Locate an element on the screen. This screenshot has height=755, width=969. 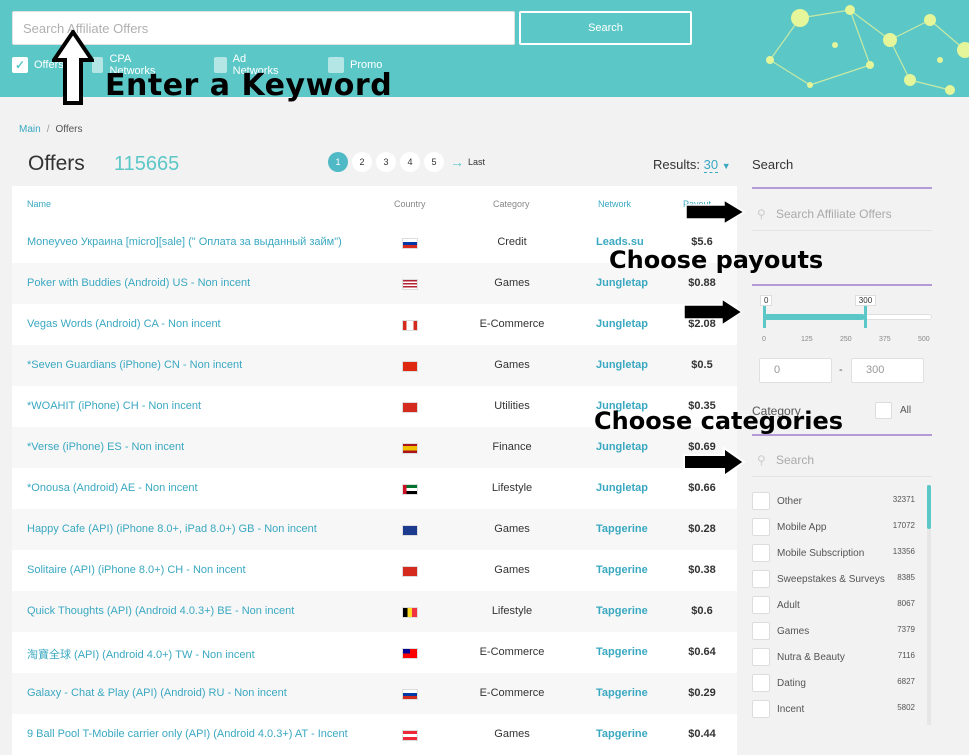
offer-name-link: *WOAHIT (iPhone) CH - Non incent is located at coordinates (114, 406).